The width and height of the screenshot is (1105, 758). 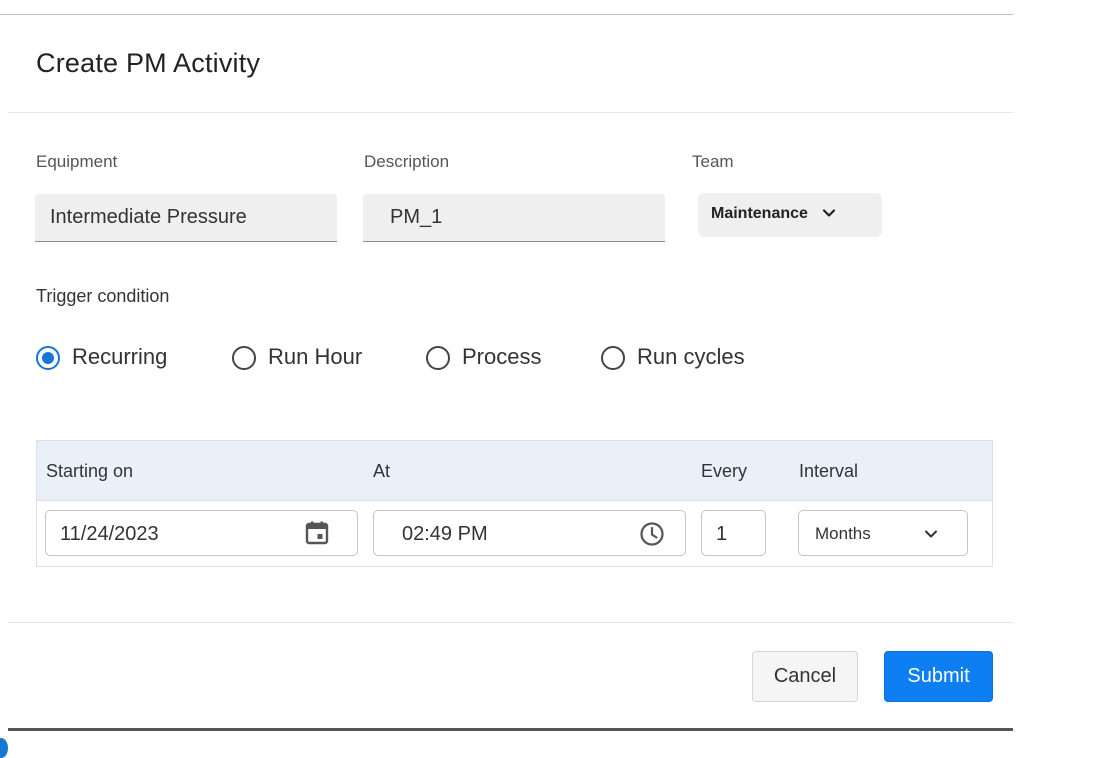 I want to click on description-label: Description, so click(x=407, y=161).